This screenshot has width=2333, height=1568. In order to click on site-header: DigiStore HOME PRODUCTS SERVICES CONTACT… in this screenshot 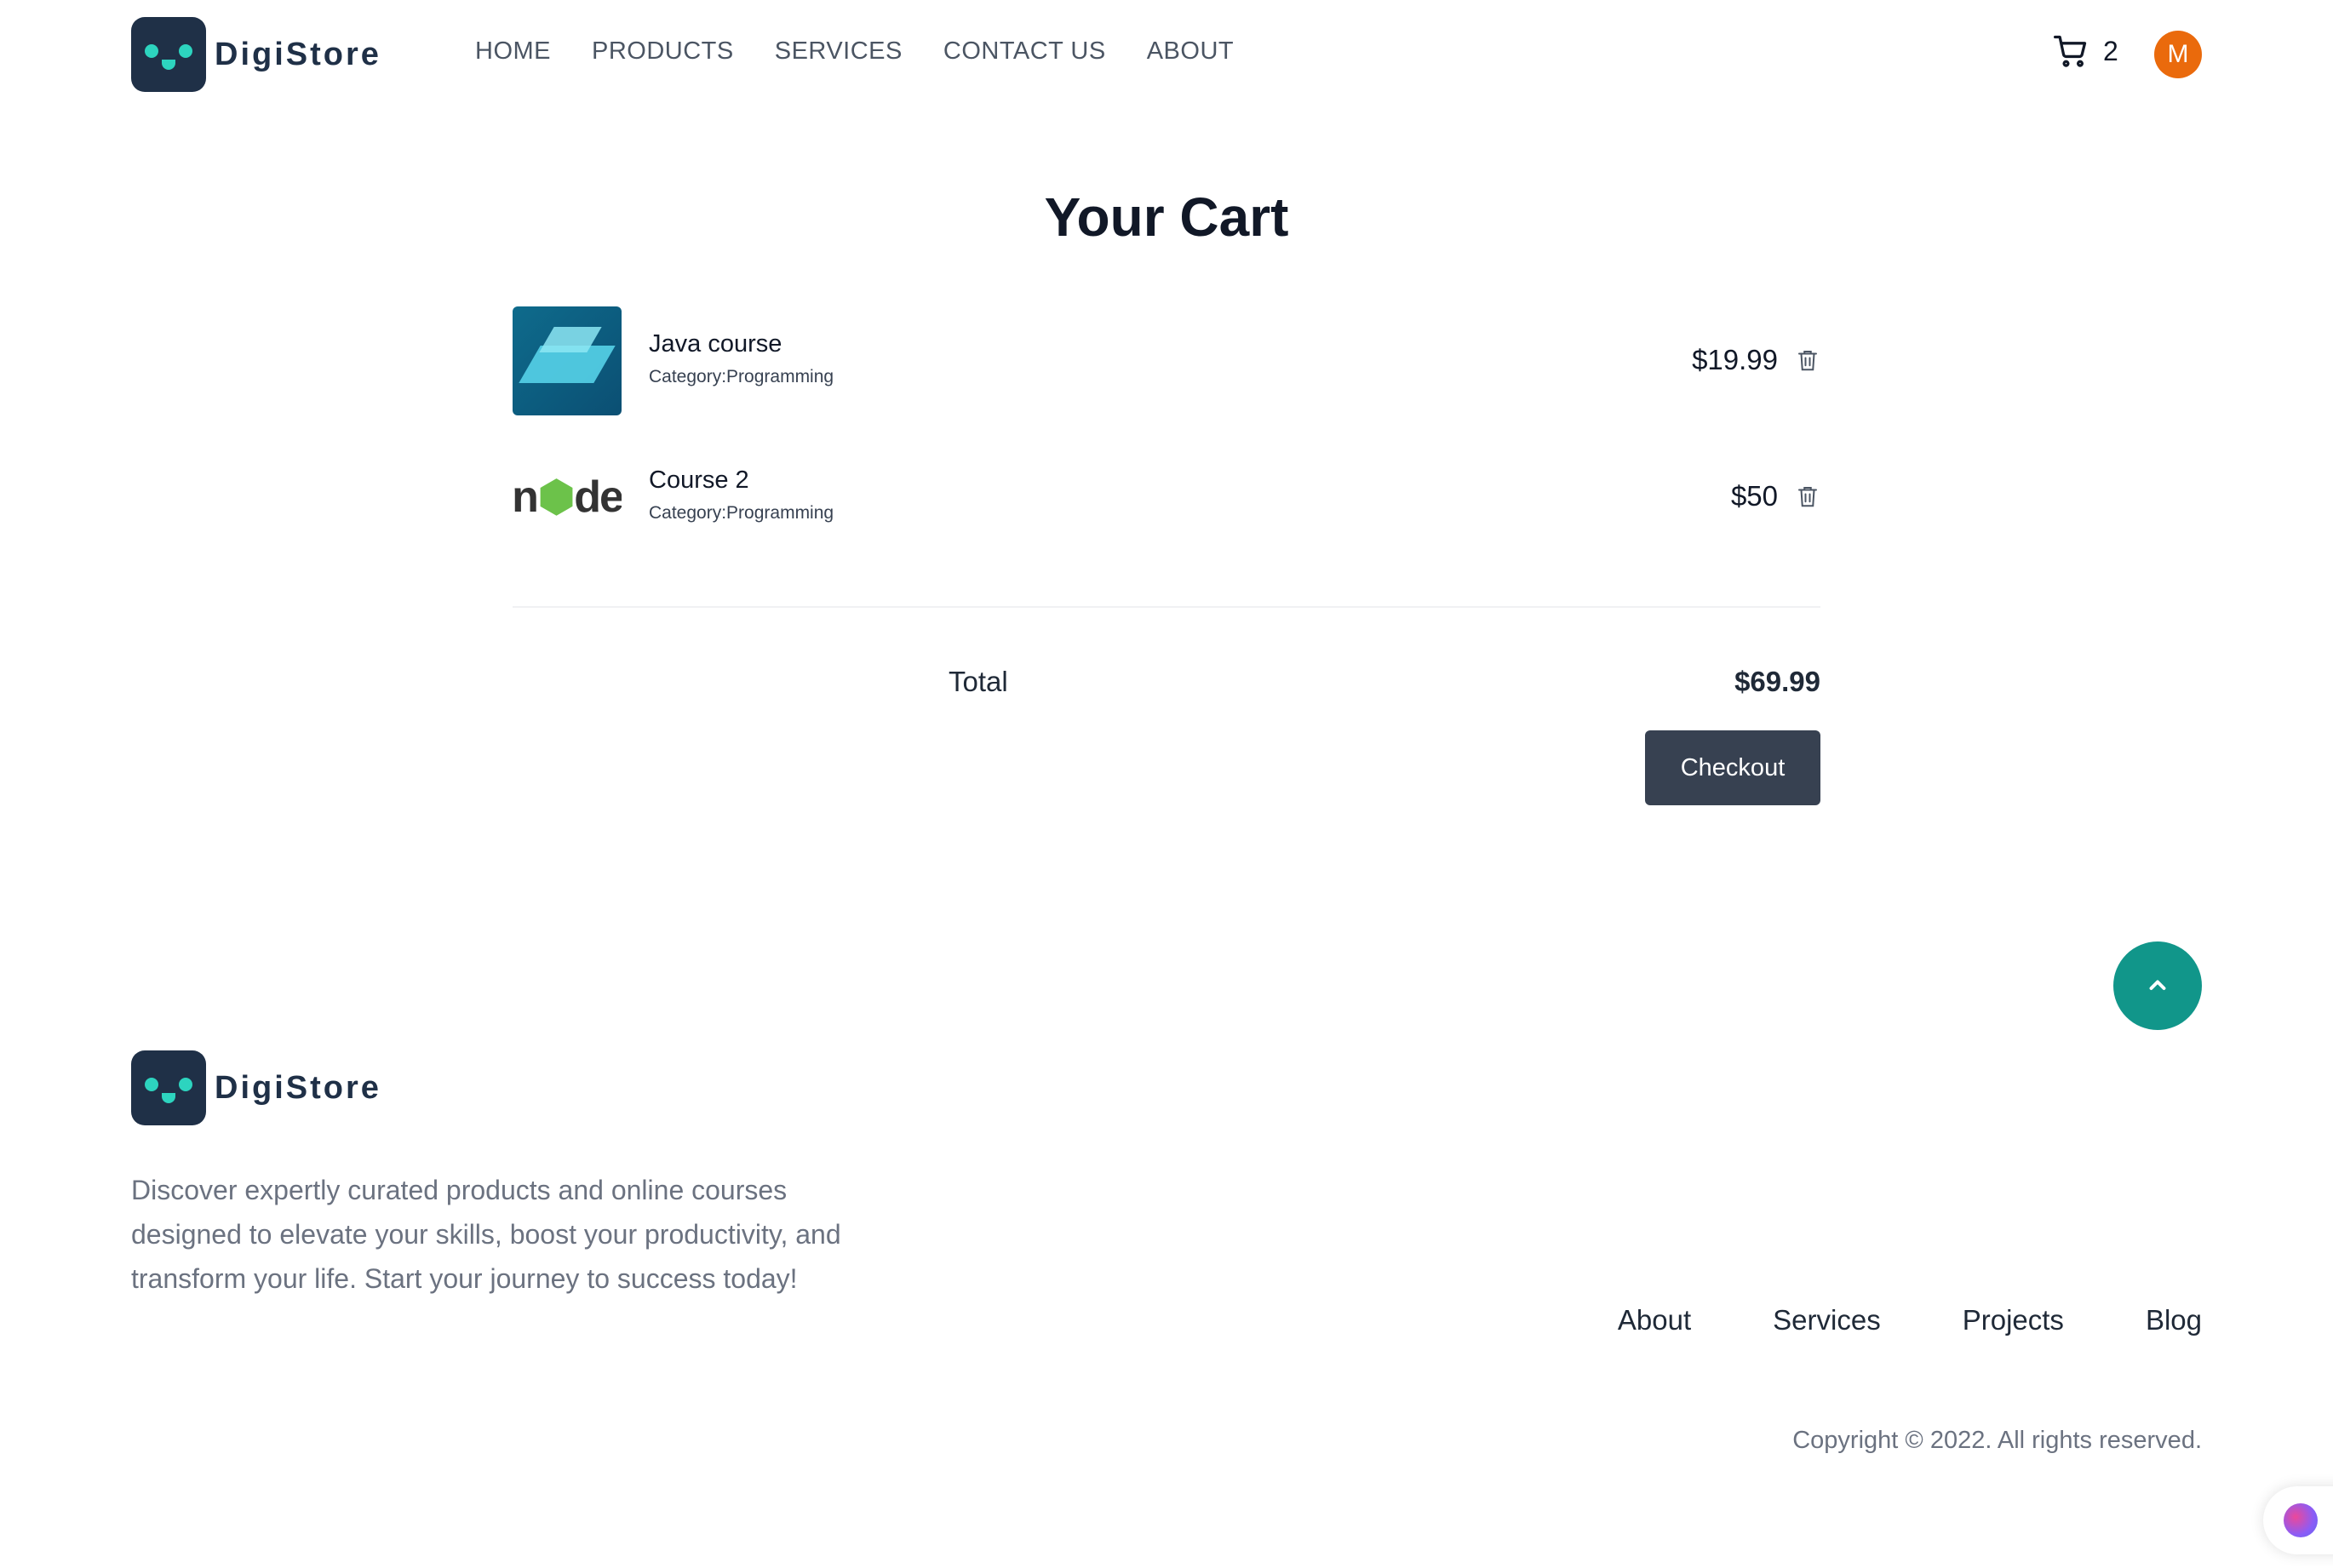, I will do `click(1166, 55)`.